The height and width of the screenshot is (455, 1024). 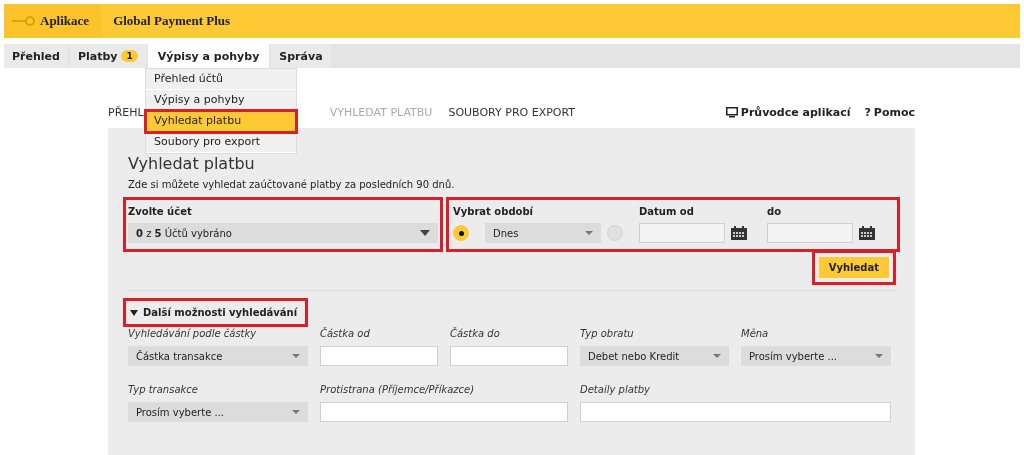 I want to click on nav-tab: Přehled, so click(x=36, y=56).